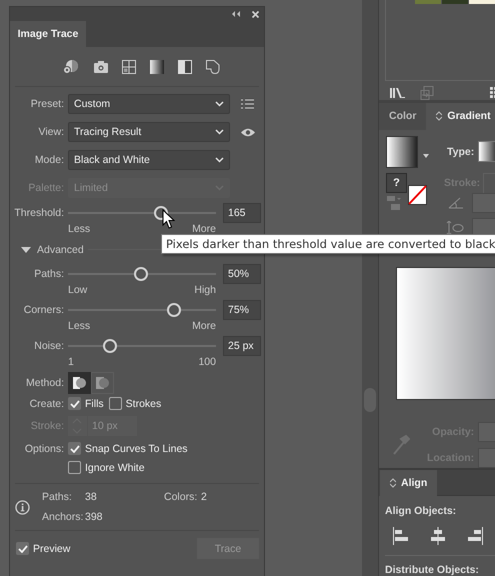 This screenshot has width=495, height=576. What do you see at coordinates (115, 468) in the screenshot?
I see `checkbox-label: Ignore White` at bounding box center [115, 468].